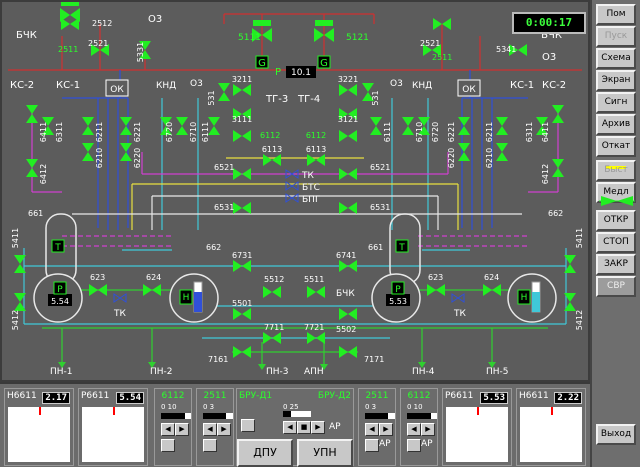 The width and height of the screenshot is (640, 467). What do you see at coordinates (451, 158) in the screenshot?
I see `label-v6220r: 6220` at bounding box center [451, 158].